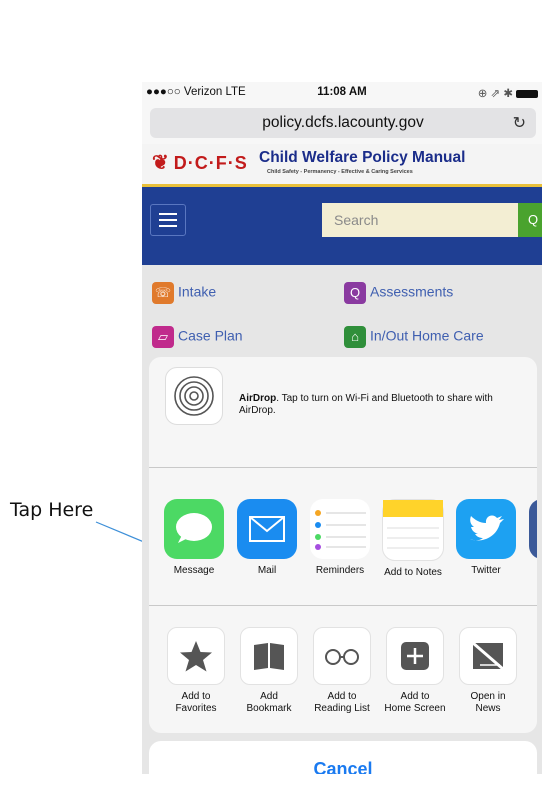 The width and height of the screenshot is (542, 801). What do you see at coordinates (194, 396) in the screenshot?
I see `airdrop-icon` at bounding box center [194, 396].